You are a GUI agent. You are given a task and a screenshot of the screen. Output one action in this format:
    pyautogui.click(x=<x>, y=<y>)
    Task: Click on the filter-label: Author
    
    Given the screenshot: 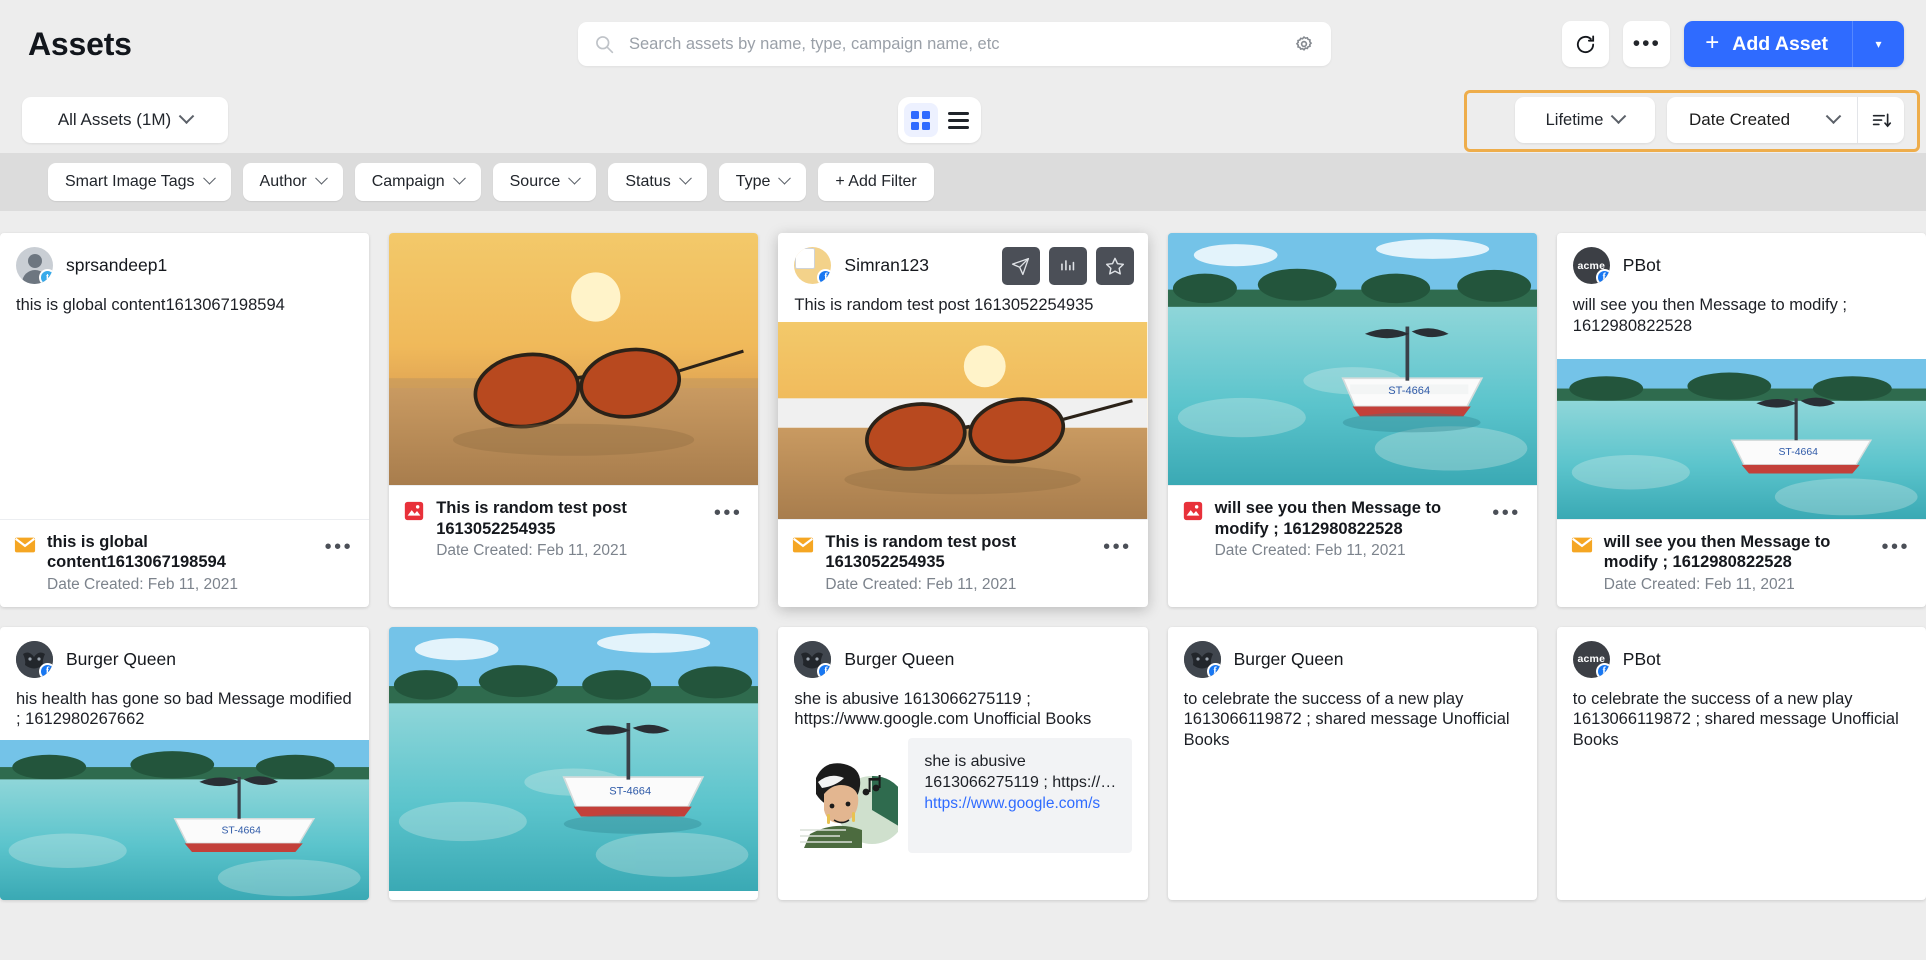 What is the action you would take?
    pyautogui.click(x=283, y=181)
    